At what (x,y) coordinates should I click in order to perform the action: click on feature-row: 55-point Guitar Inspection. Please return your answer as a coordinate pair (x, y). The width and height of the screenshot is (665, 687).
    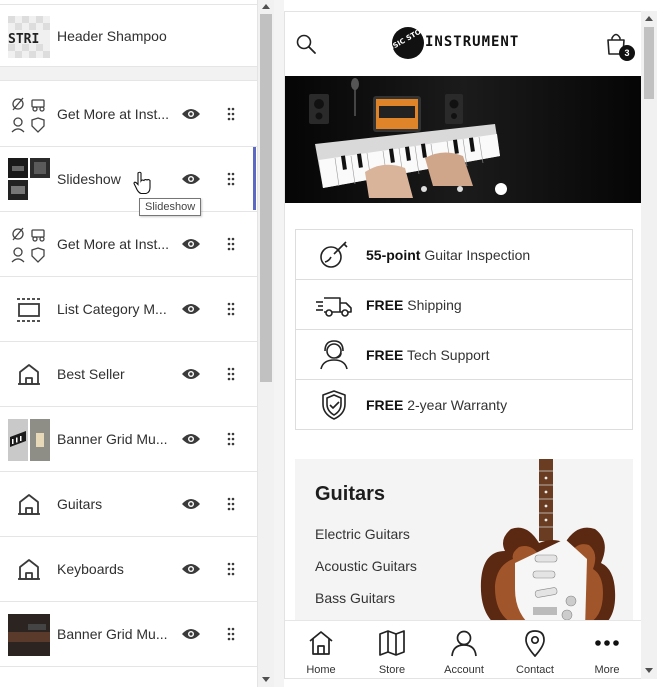
    Looking at the image, I should click on (464, 255).